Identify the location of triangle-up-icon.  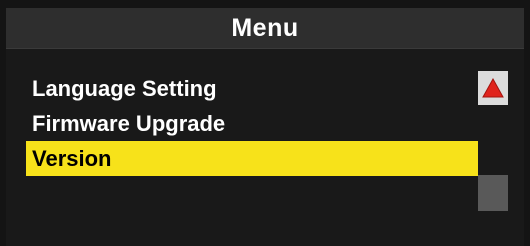
(493, 88).